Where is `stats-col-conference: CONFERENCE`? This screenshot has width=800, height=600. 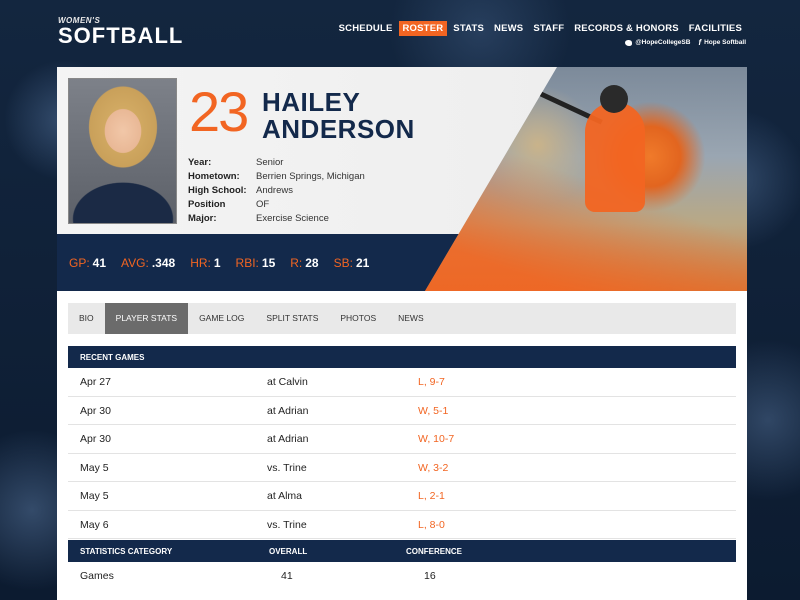 stats-col-conference: CONFERENCE is located at coordinates (434, 551).